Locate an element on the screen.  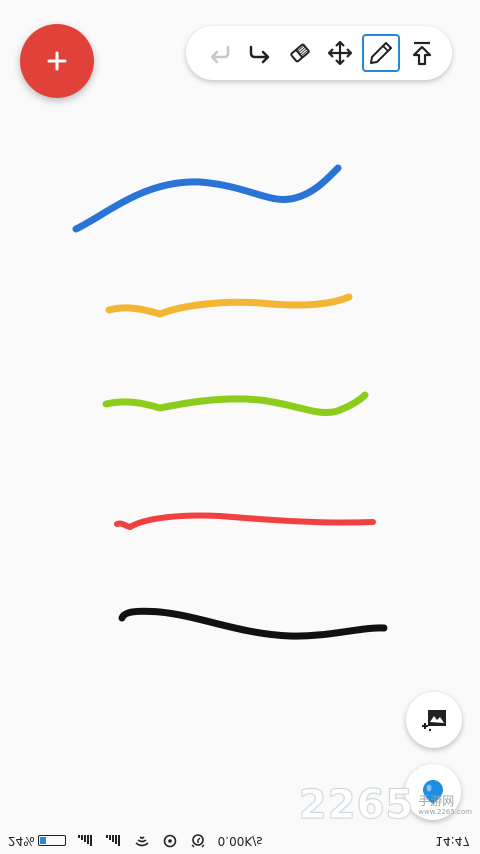
status-bar: 24% 0.00K/s 14:47 is located at coordinates (240, 841).